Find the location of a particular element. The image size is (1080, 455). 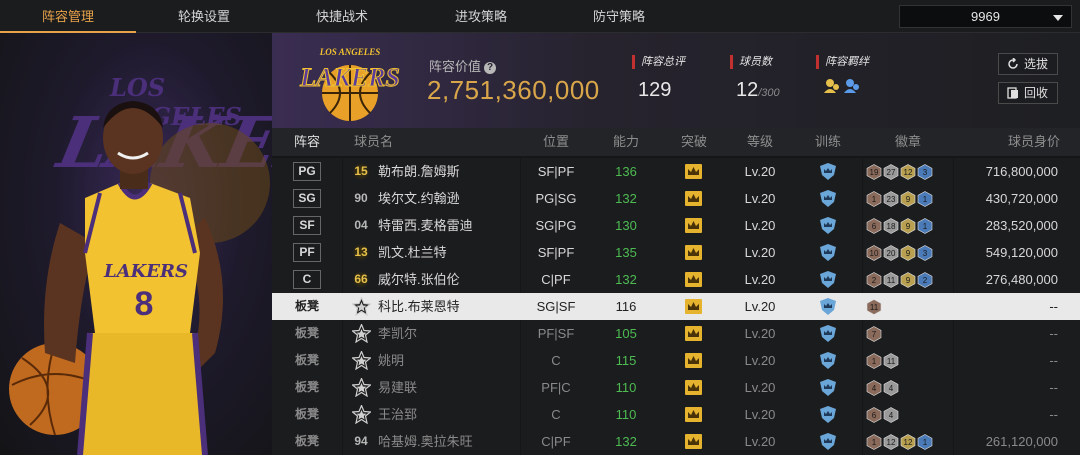

player-name: 李凯尔 is located at coordinates (448, 333).